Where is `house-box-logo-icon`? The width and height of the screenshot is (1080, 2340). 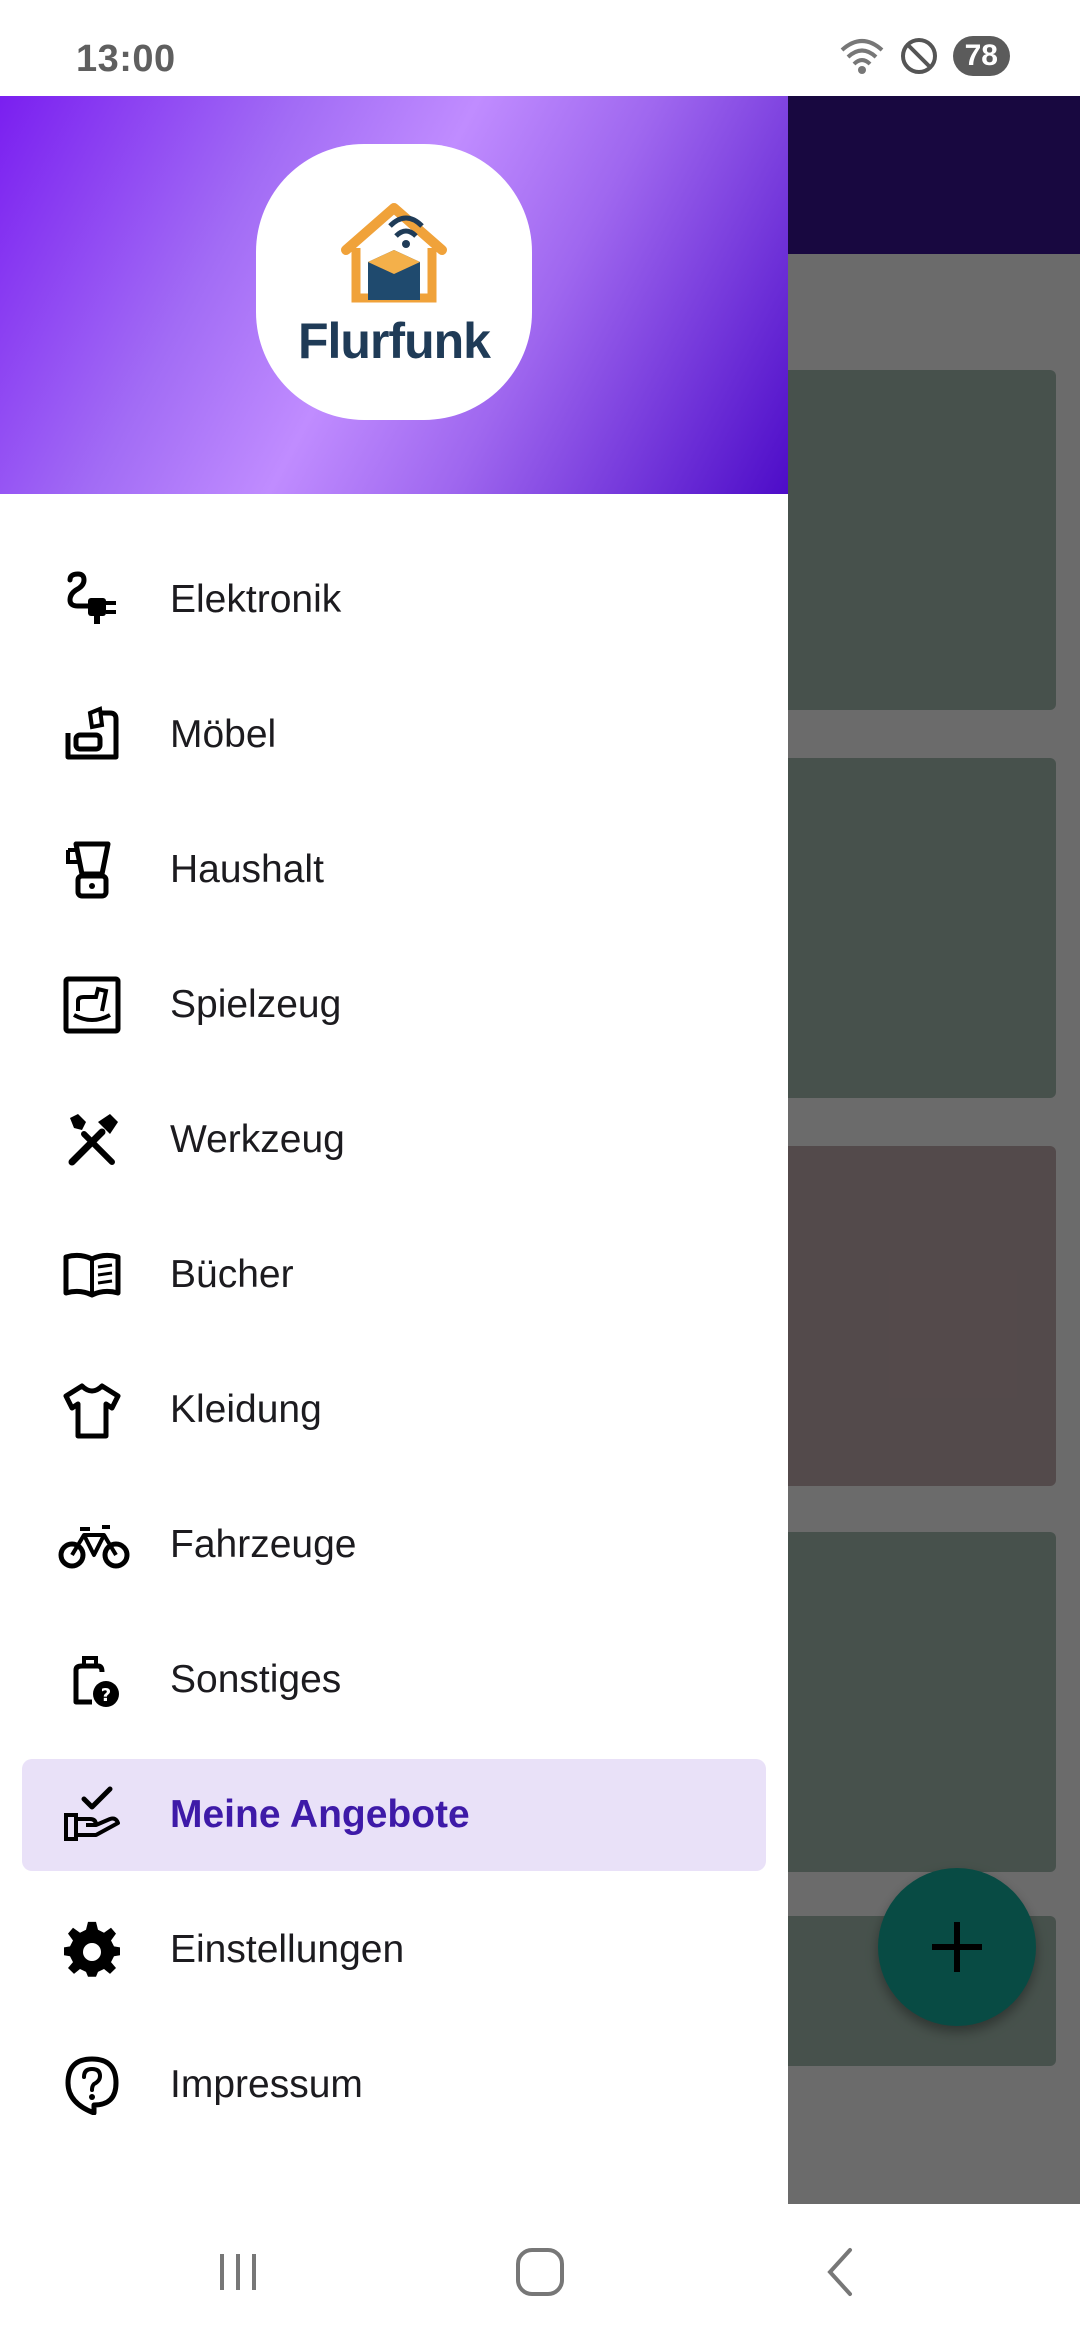
house-box-logo-icon is located at coordinates (394, 253).